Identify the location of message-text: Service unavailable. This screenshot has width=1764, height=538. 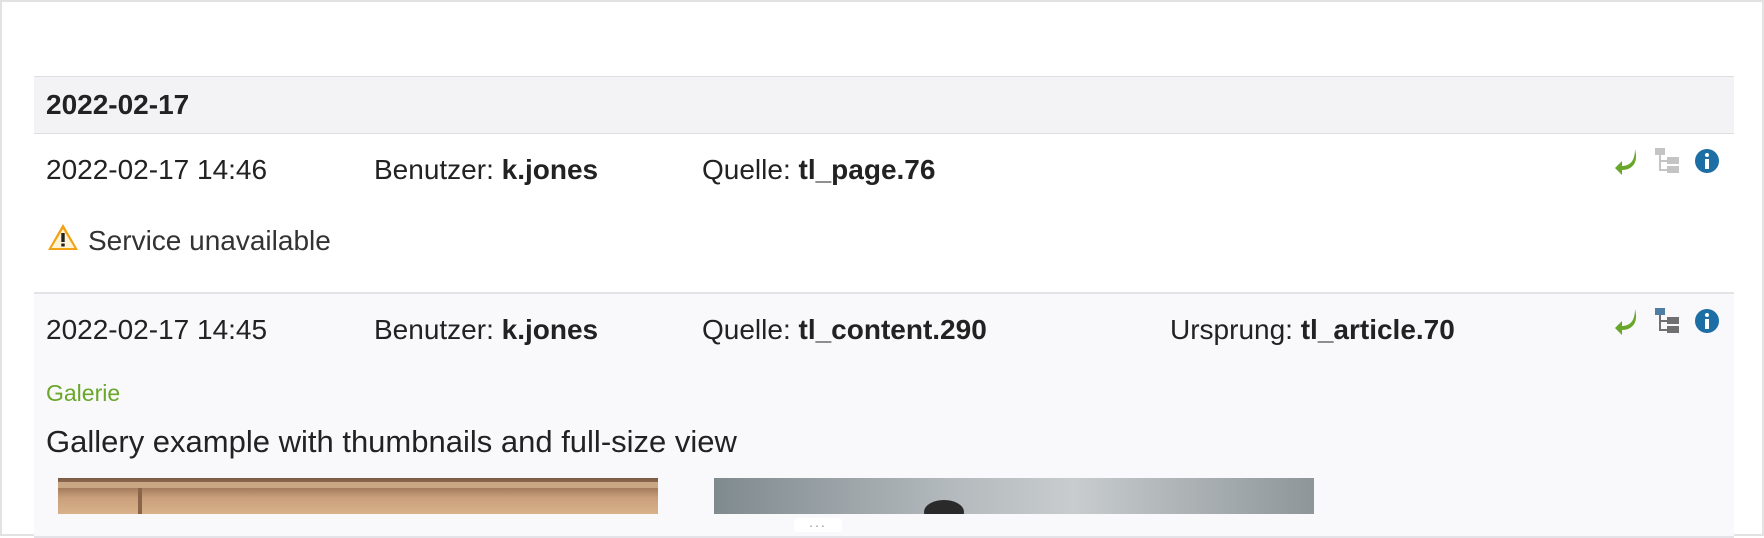
(209, 240).